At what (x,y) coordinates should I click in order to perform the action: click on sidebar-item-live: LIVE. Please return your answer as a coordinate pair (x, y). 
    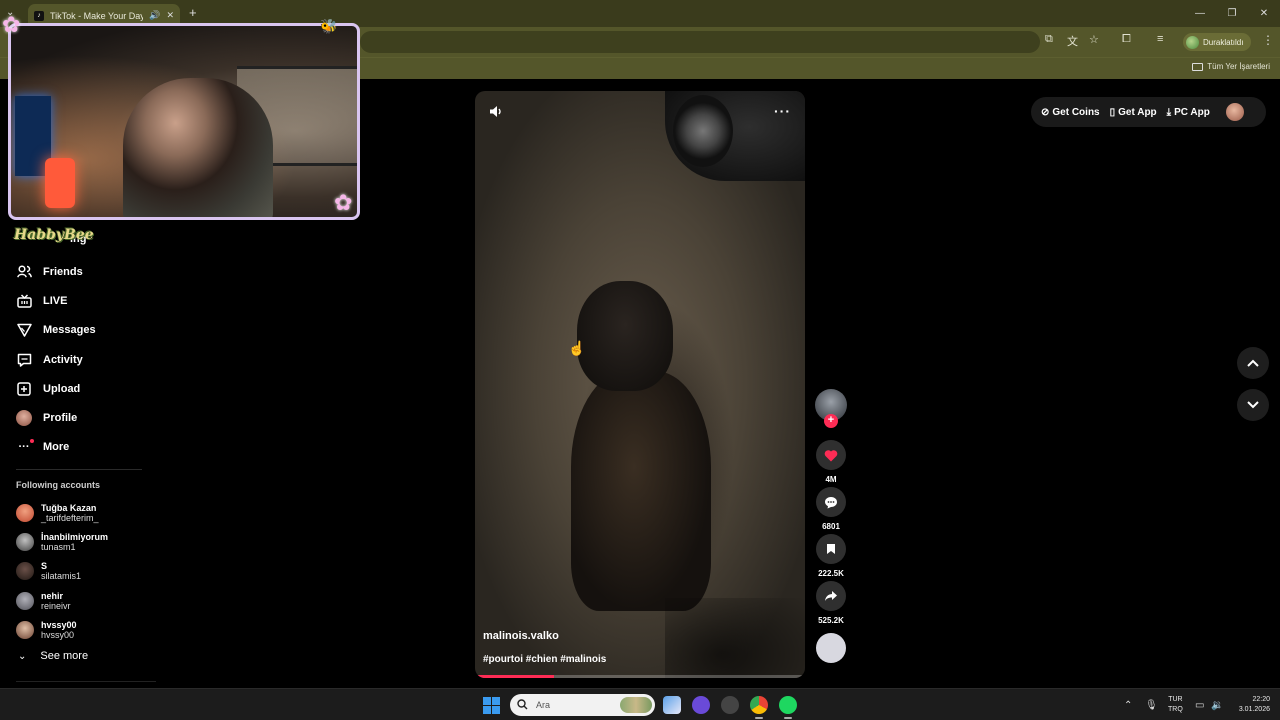
    Looking at the image, I should click on (86, 300).